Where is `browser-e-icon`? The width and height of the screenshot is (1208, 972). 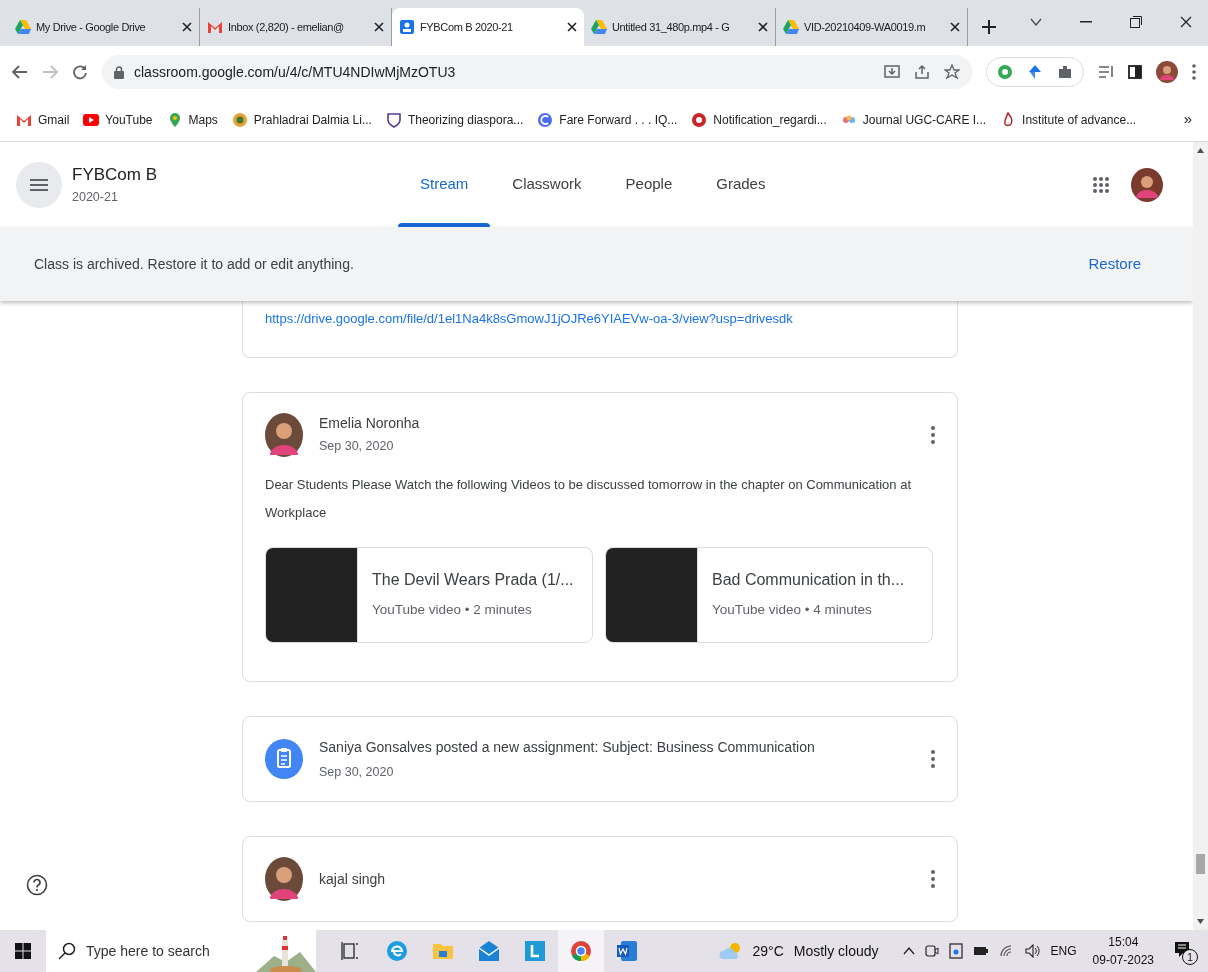 browser-e-icon is located at coordinates (397, 951).